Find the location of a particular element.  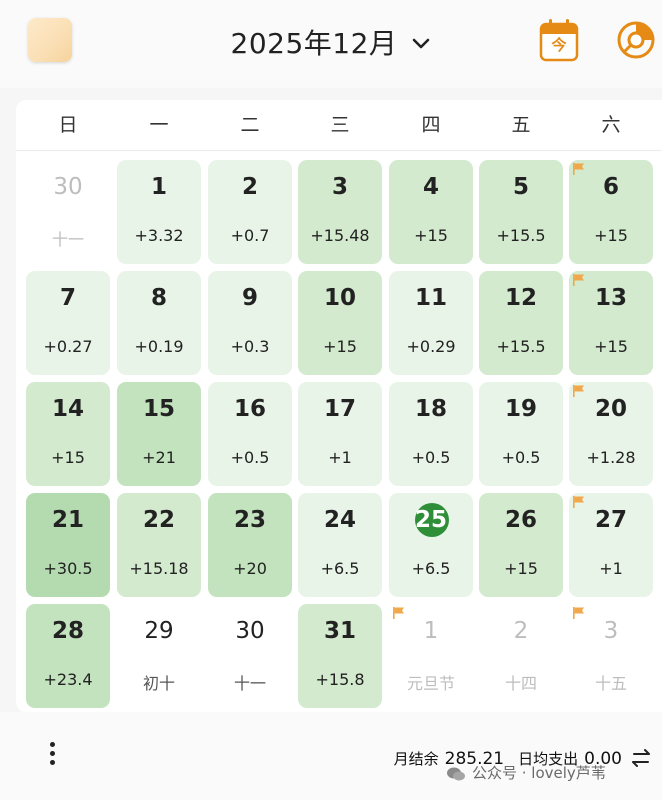

day-cell: 9 +0.3 is located at coordinates (250, 323).